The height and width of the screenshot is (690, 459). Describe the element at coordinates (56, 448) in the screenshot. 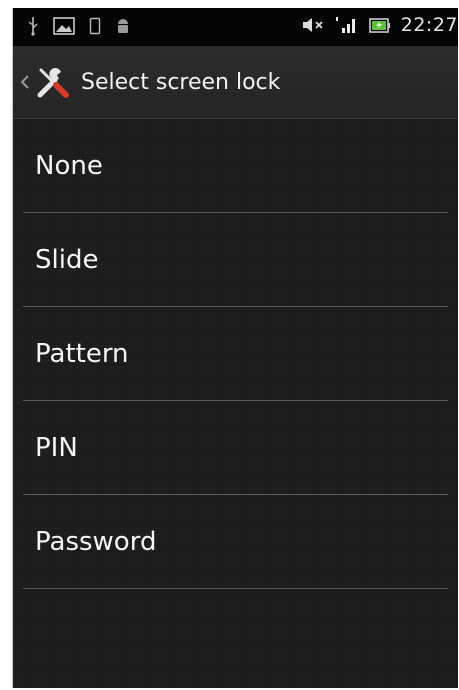

I see `option-label: PIN` at that location.